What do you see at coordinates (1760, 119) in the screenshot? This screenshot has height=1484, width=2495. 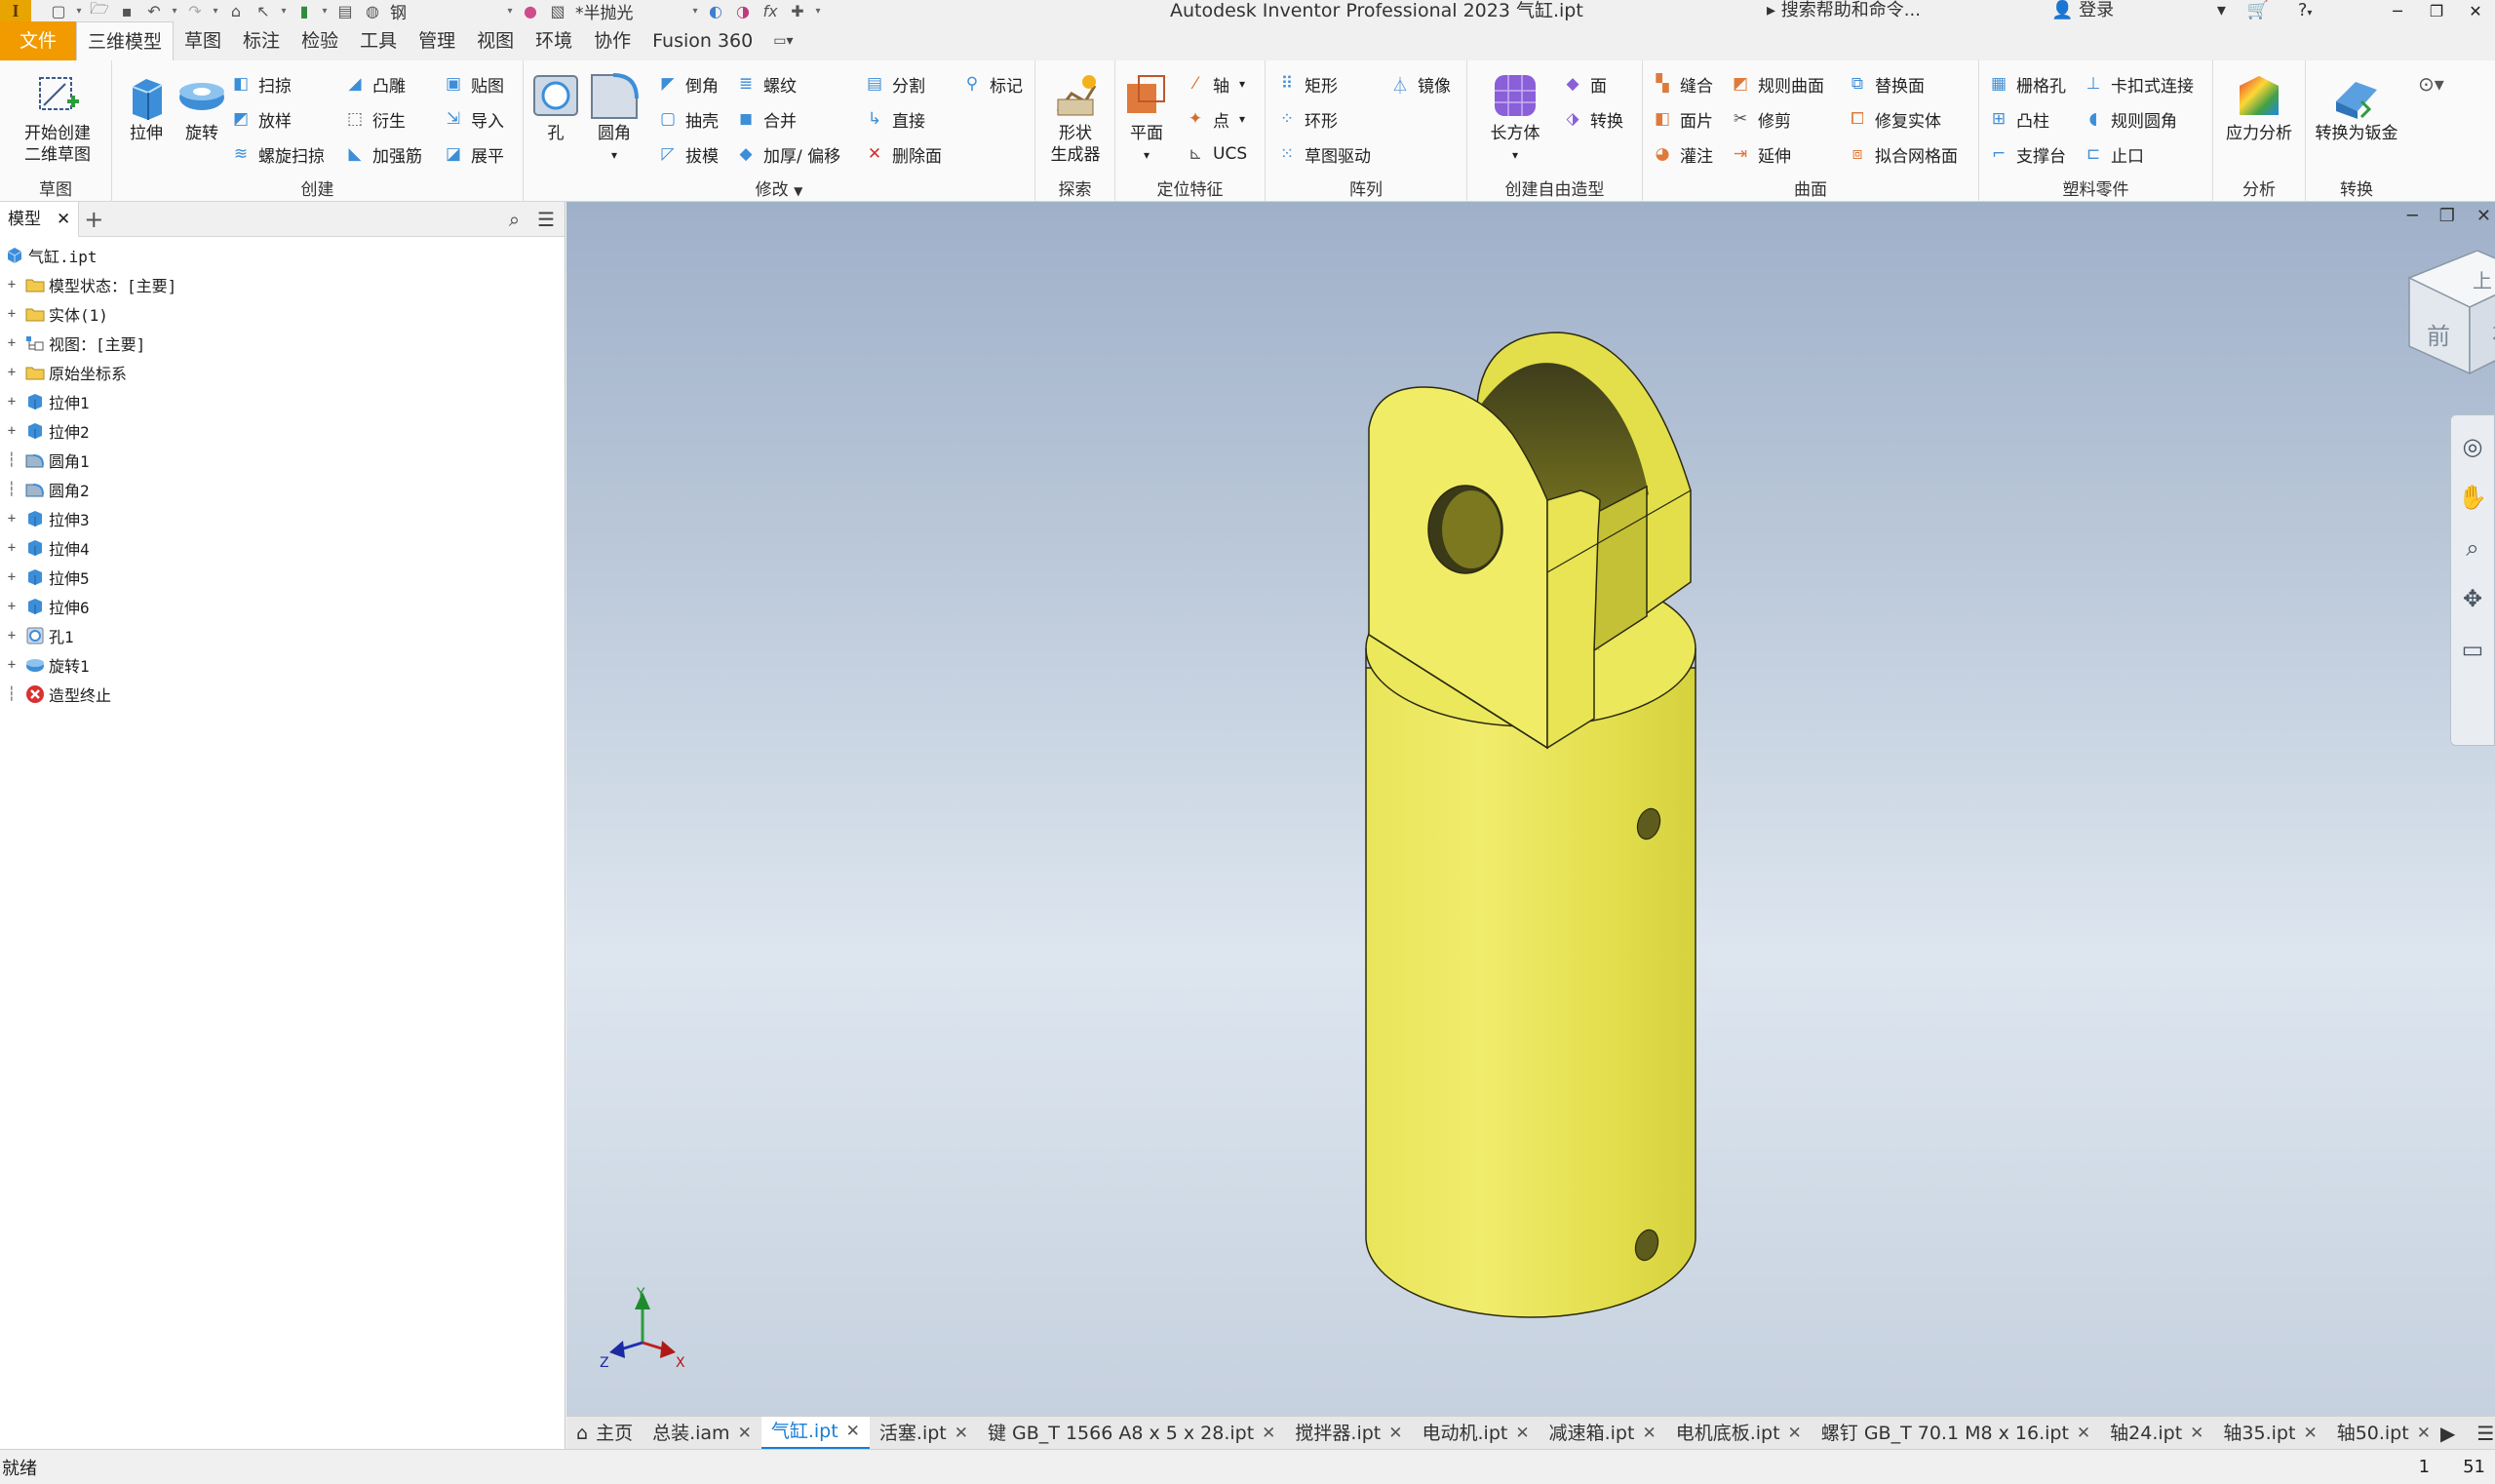 I see `trim-button: ✂ 修剪` at bounding box center [1760, 119].